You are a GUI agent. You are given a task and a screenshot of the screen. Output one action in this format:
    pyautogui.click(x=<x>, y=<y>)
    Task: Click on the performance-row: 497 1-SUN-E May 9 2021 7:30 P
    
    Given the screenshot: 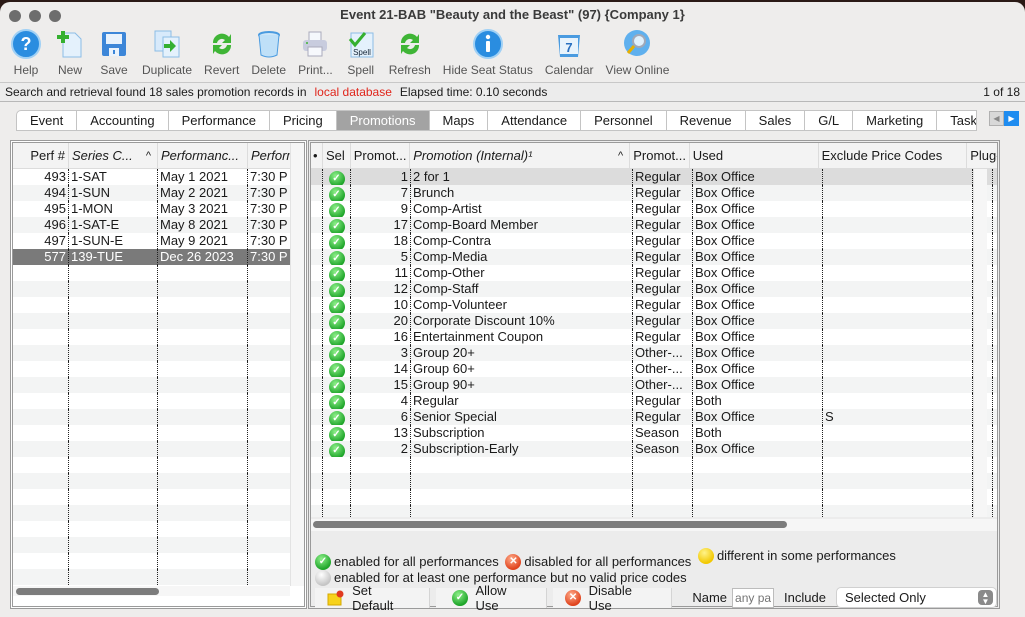 What is the action you would take?
    pyautogui.click(x=151, y=241)
    